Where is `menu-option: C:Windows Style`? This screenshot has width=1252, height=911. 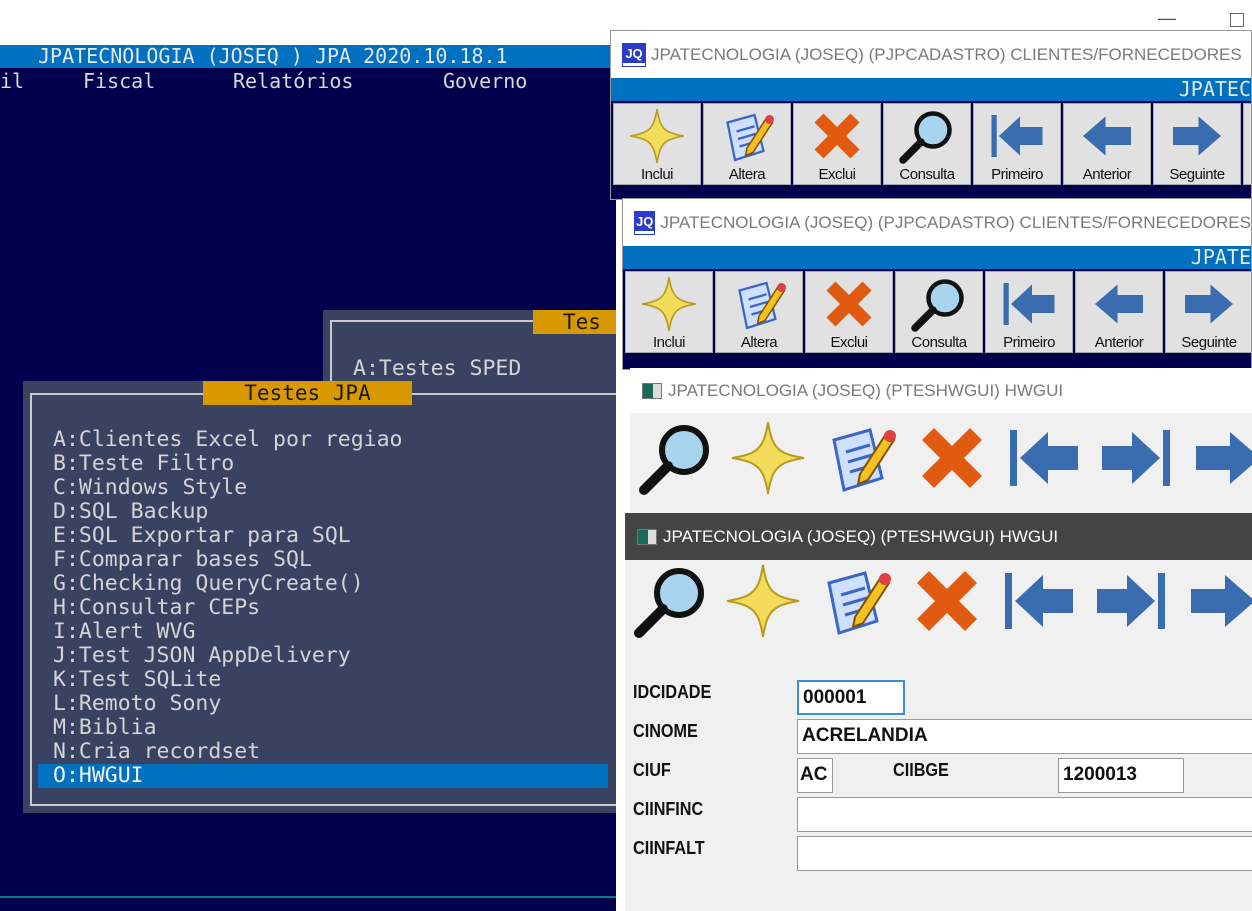
menu-option: C:Windows Style is located at coordinates (323, 488).